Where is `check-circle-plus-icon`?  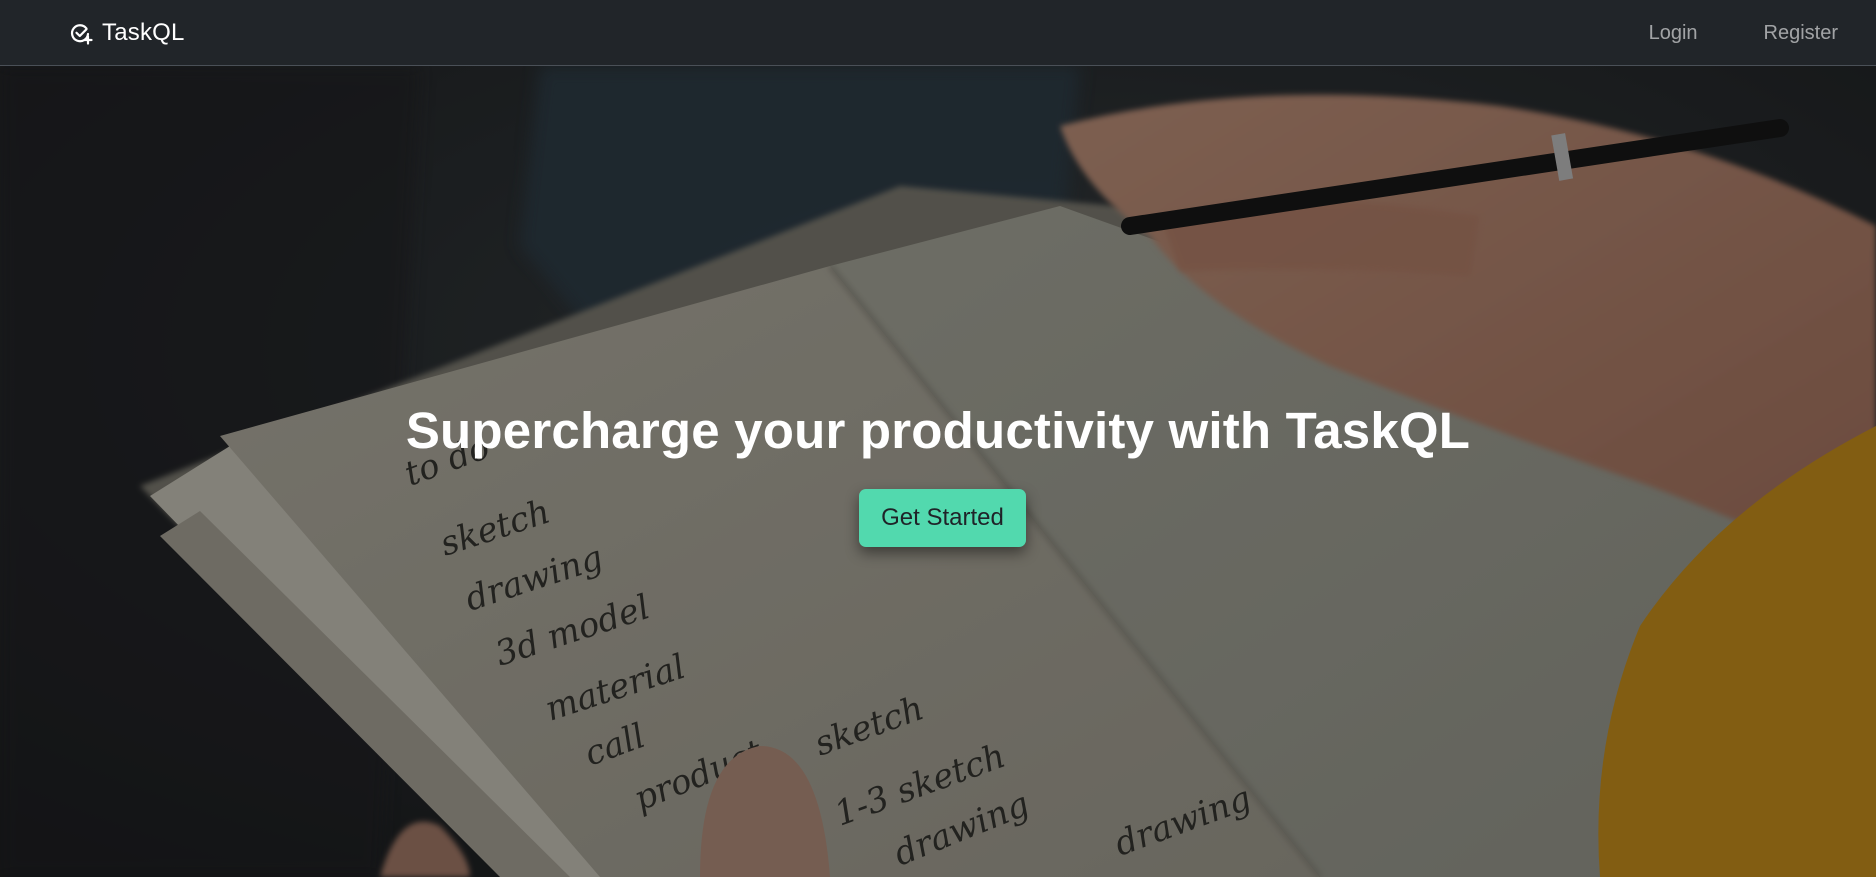
check-circle-plus-icon is located at coordinates (81, 34).